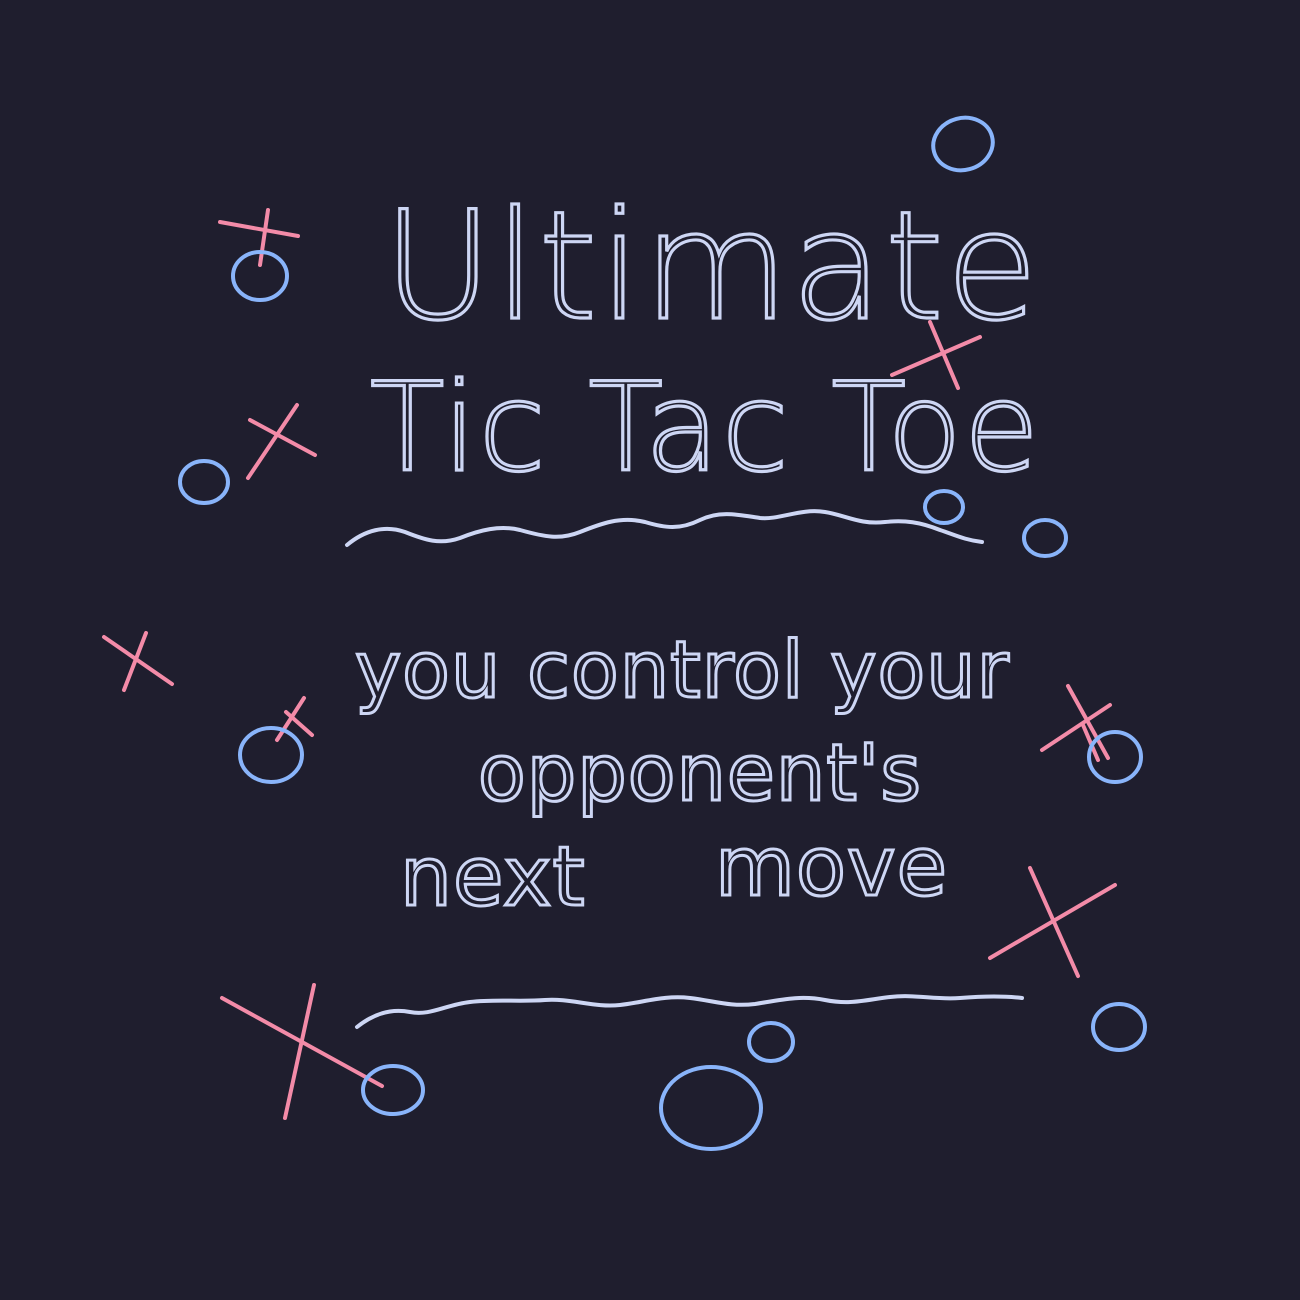  What do you see at coordinates (682, 671) in the screenshot?
I see `tagline-line1: you control your` at bounding box center [682, 671].